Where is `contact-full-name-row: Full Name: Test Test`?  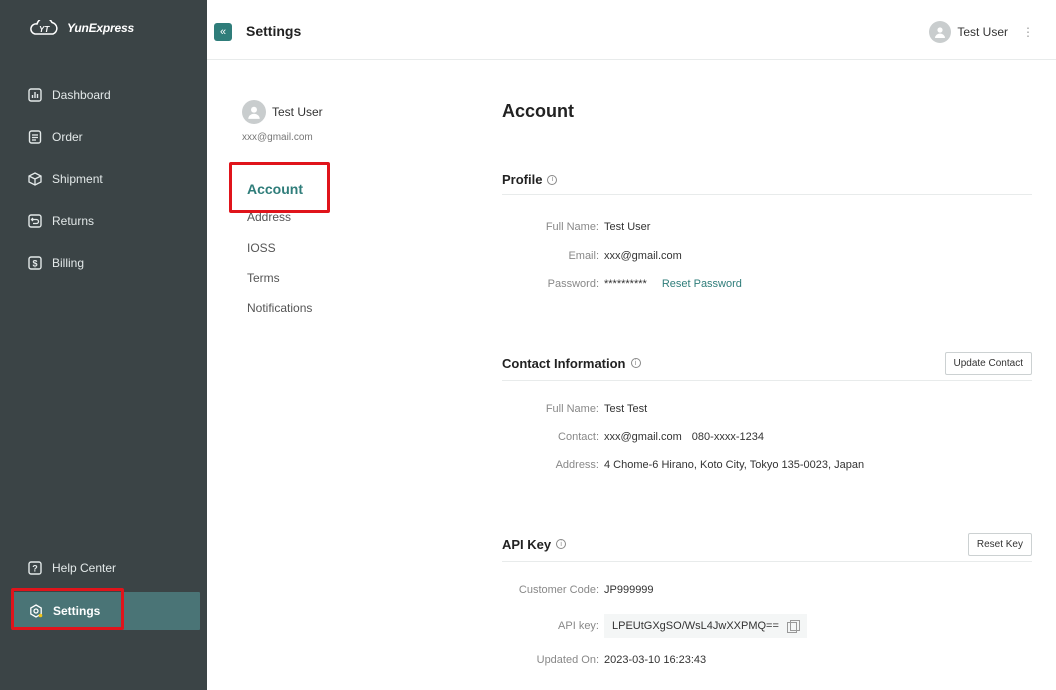 contact-full-name-row: Full Name: Test Test is located at coordinates (574, 409).